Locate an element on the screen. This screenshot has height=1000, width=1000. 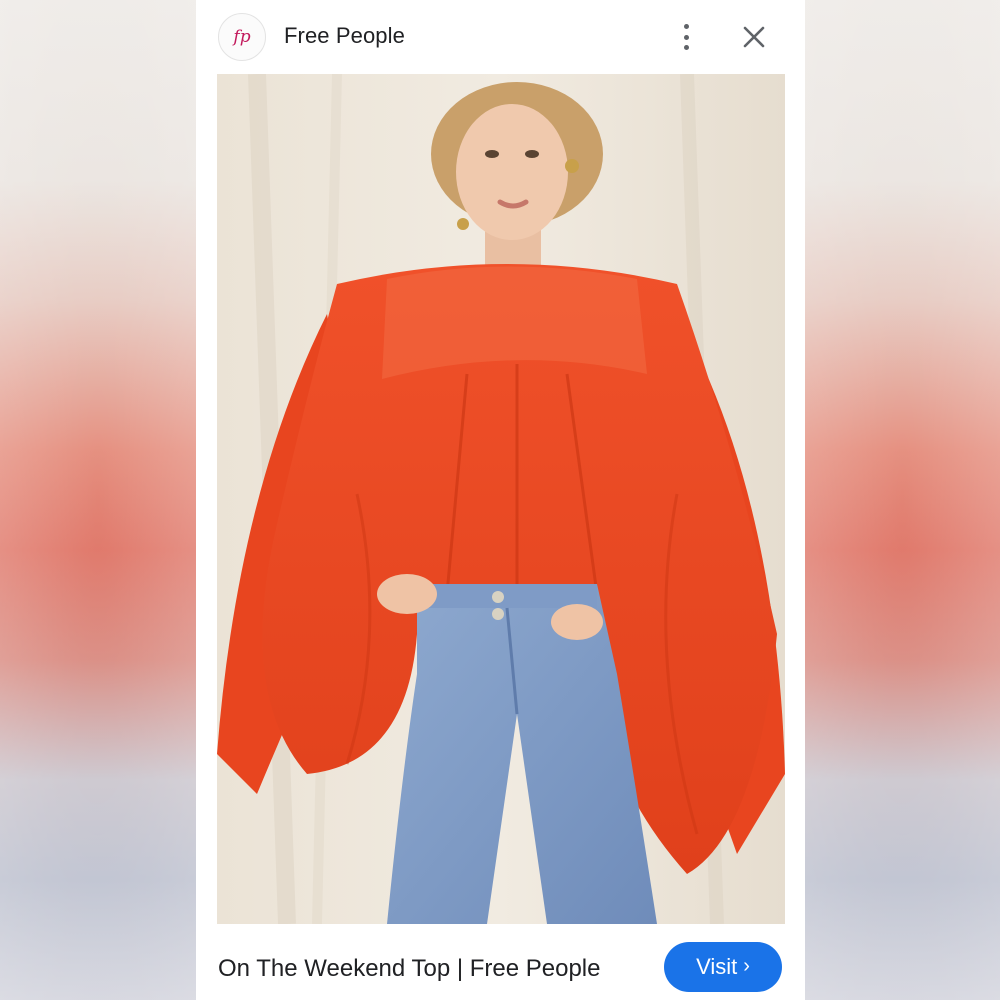
card-footer: On The Weekend Top | Free People Visit › is located at coordinates (500, 963).